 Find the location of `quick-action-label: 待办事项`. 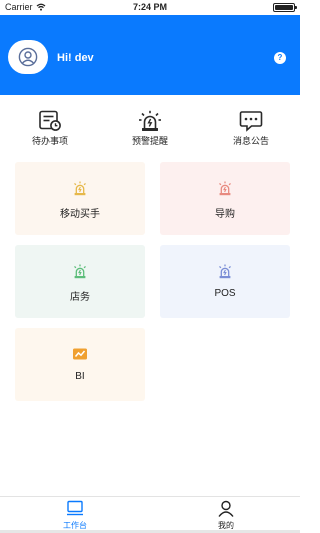

quick-action-label: 待办事项 is located at coordinates (49, 141).